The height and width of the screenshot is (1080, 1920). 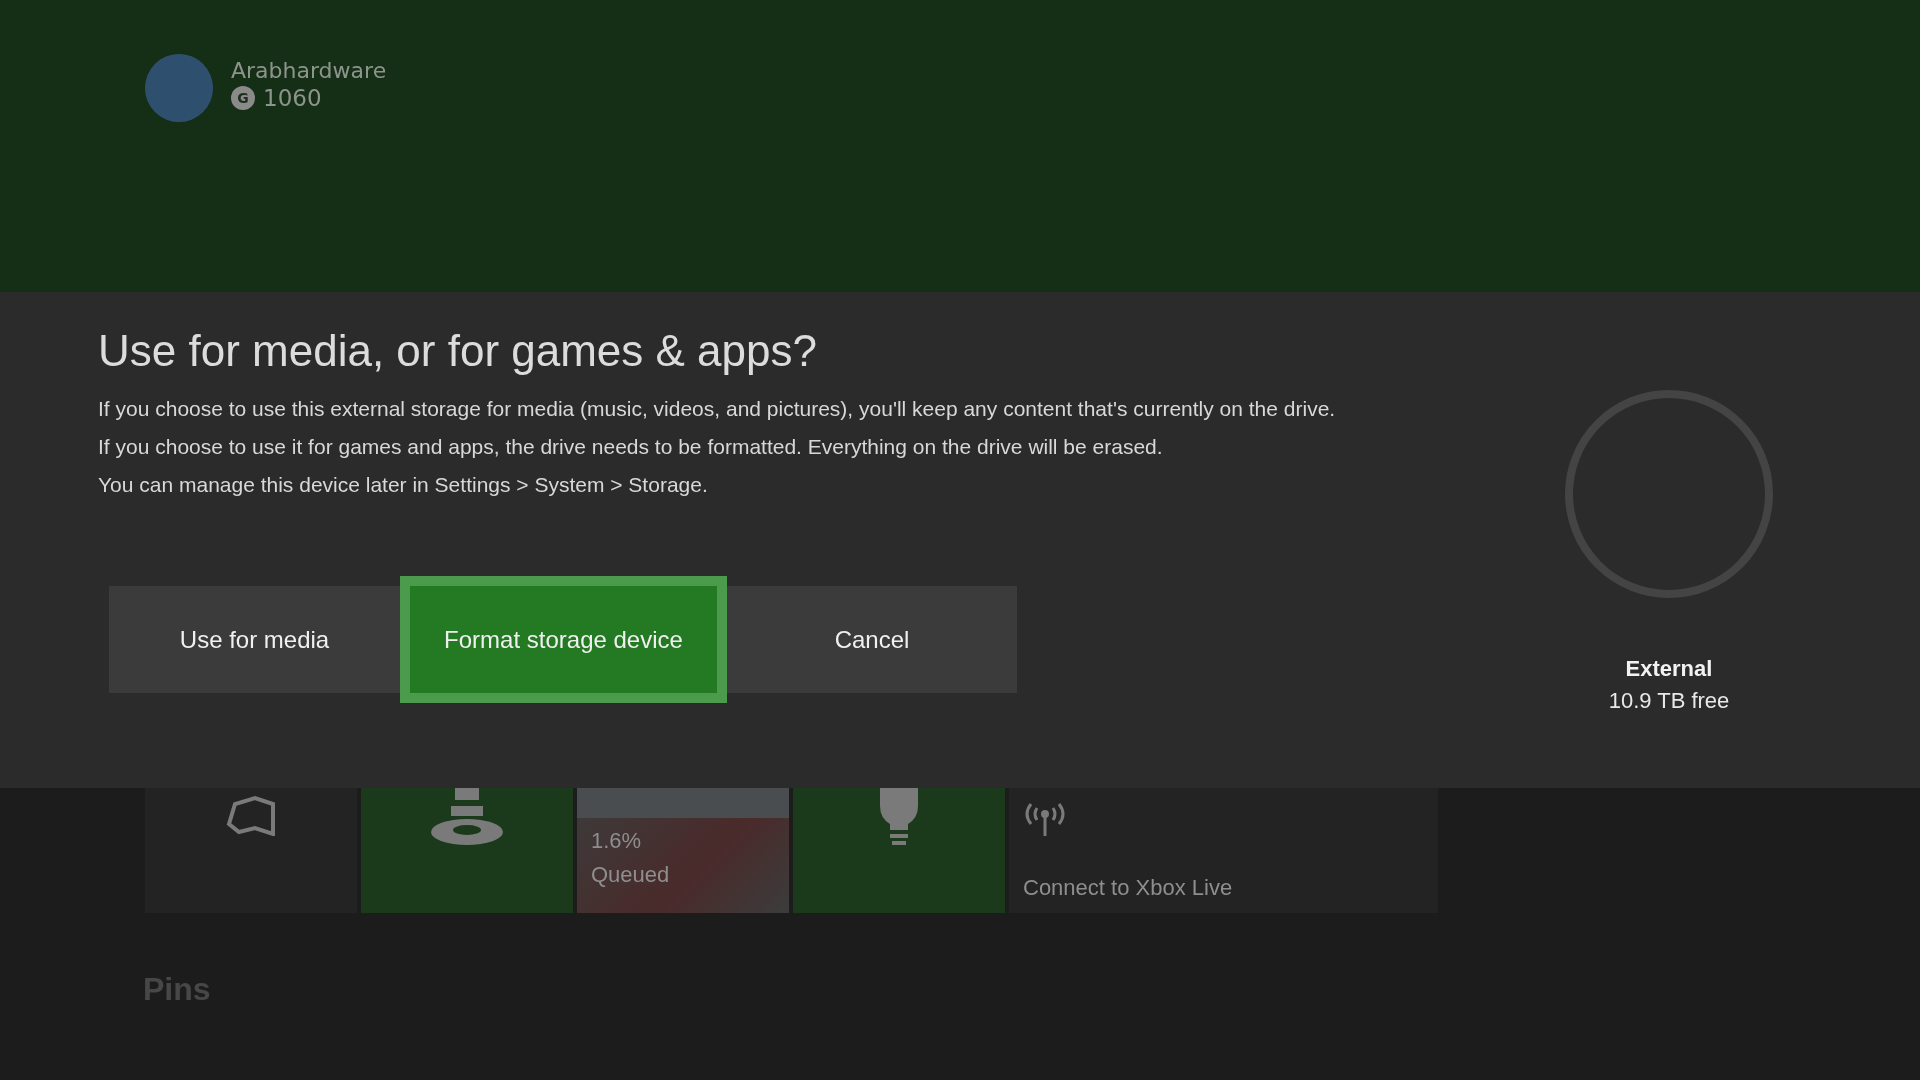 What do you see at coordinates (467, 817) in the screenshot?
I see `disc-icon` at bounding box center [467, 817].